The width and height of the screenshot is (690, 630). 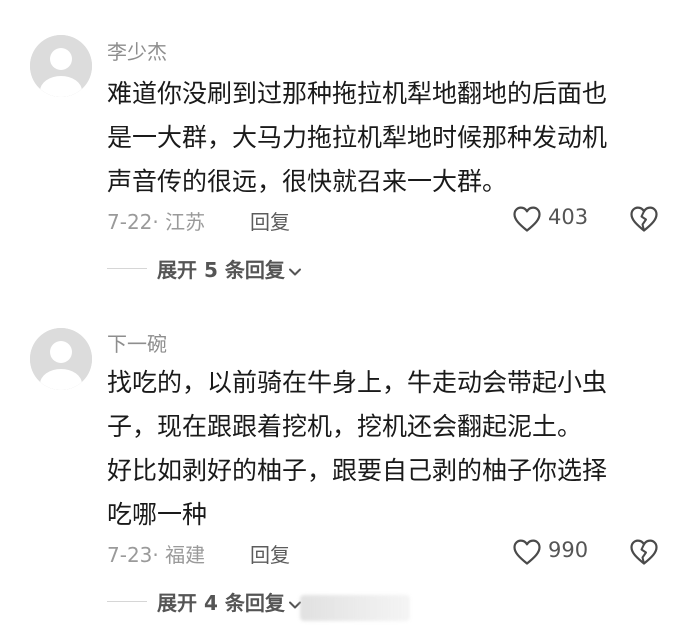 I want to click on comment-date-location: 7-22· 江苏, so click(x=156, y=222).